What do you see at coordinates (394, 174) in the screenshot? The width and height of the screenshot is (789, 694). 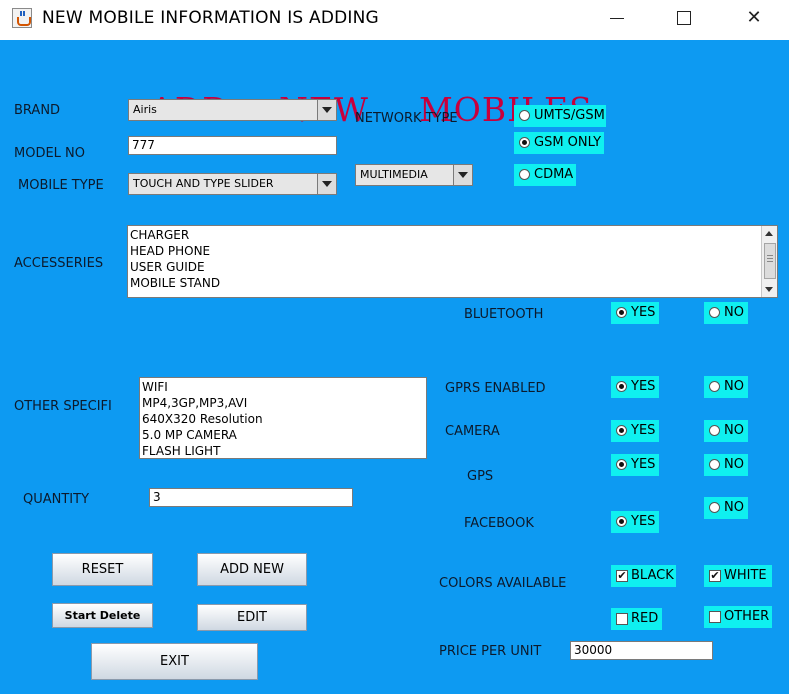 I see `category-value: MULTIMEDIA` at bounding box center [394, 174].